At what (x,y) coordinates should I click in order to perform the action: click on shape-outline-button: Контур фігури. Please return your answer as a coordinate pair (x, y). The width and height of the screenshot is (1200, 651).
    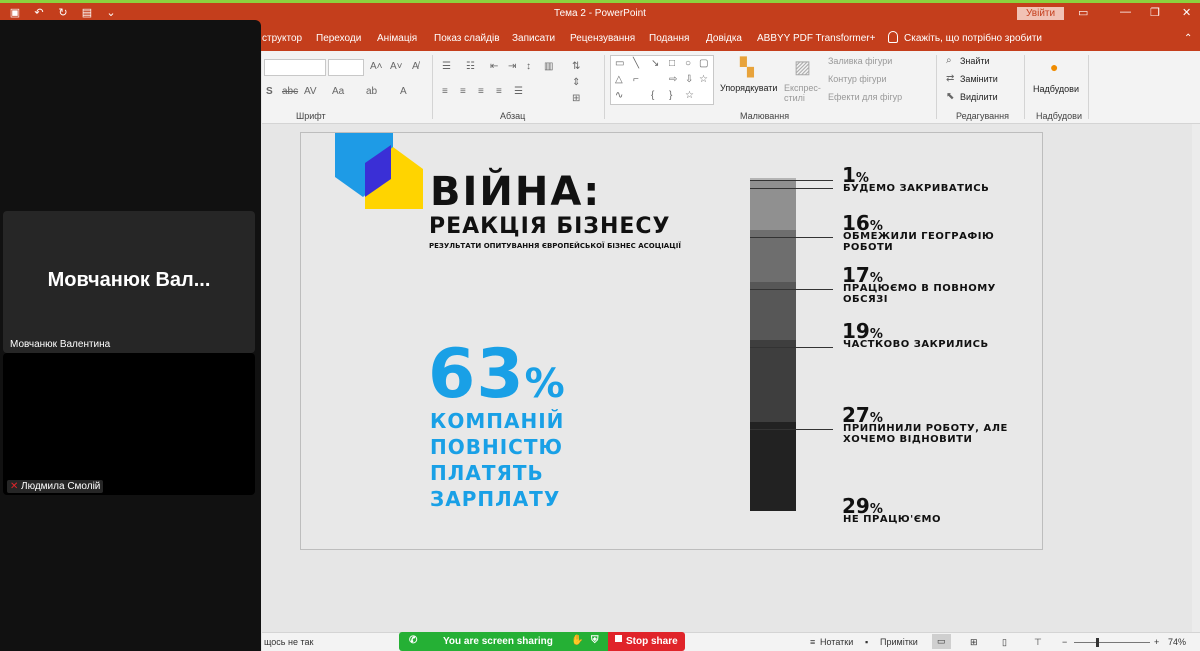
    Looking at the image, I should click on (857, 79).